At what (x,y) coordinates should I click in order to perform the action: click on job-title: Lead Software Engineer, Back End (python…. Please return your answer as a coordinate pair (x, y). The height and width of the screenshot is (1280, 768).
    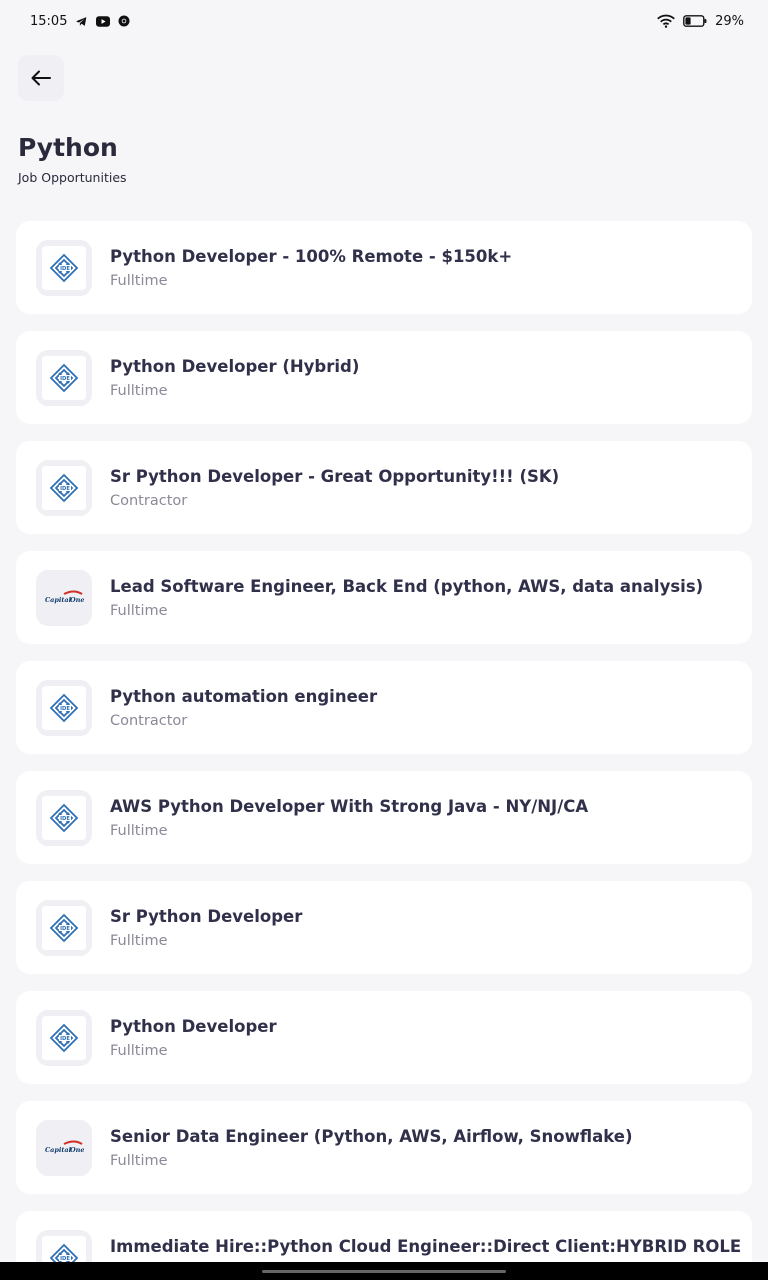
    Looking at the image, I should click on (407, 586).